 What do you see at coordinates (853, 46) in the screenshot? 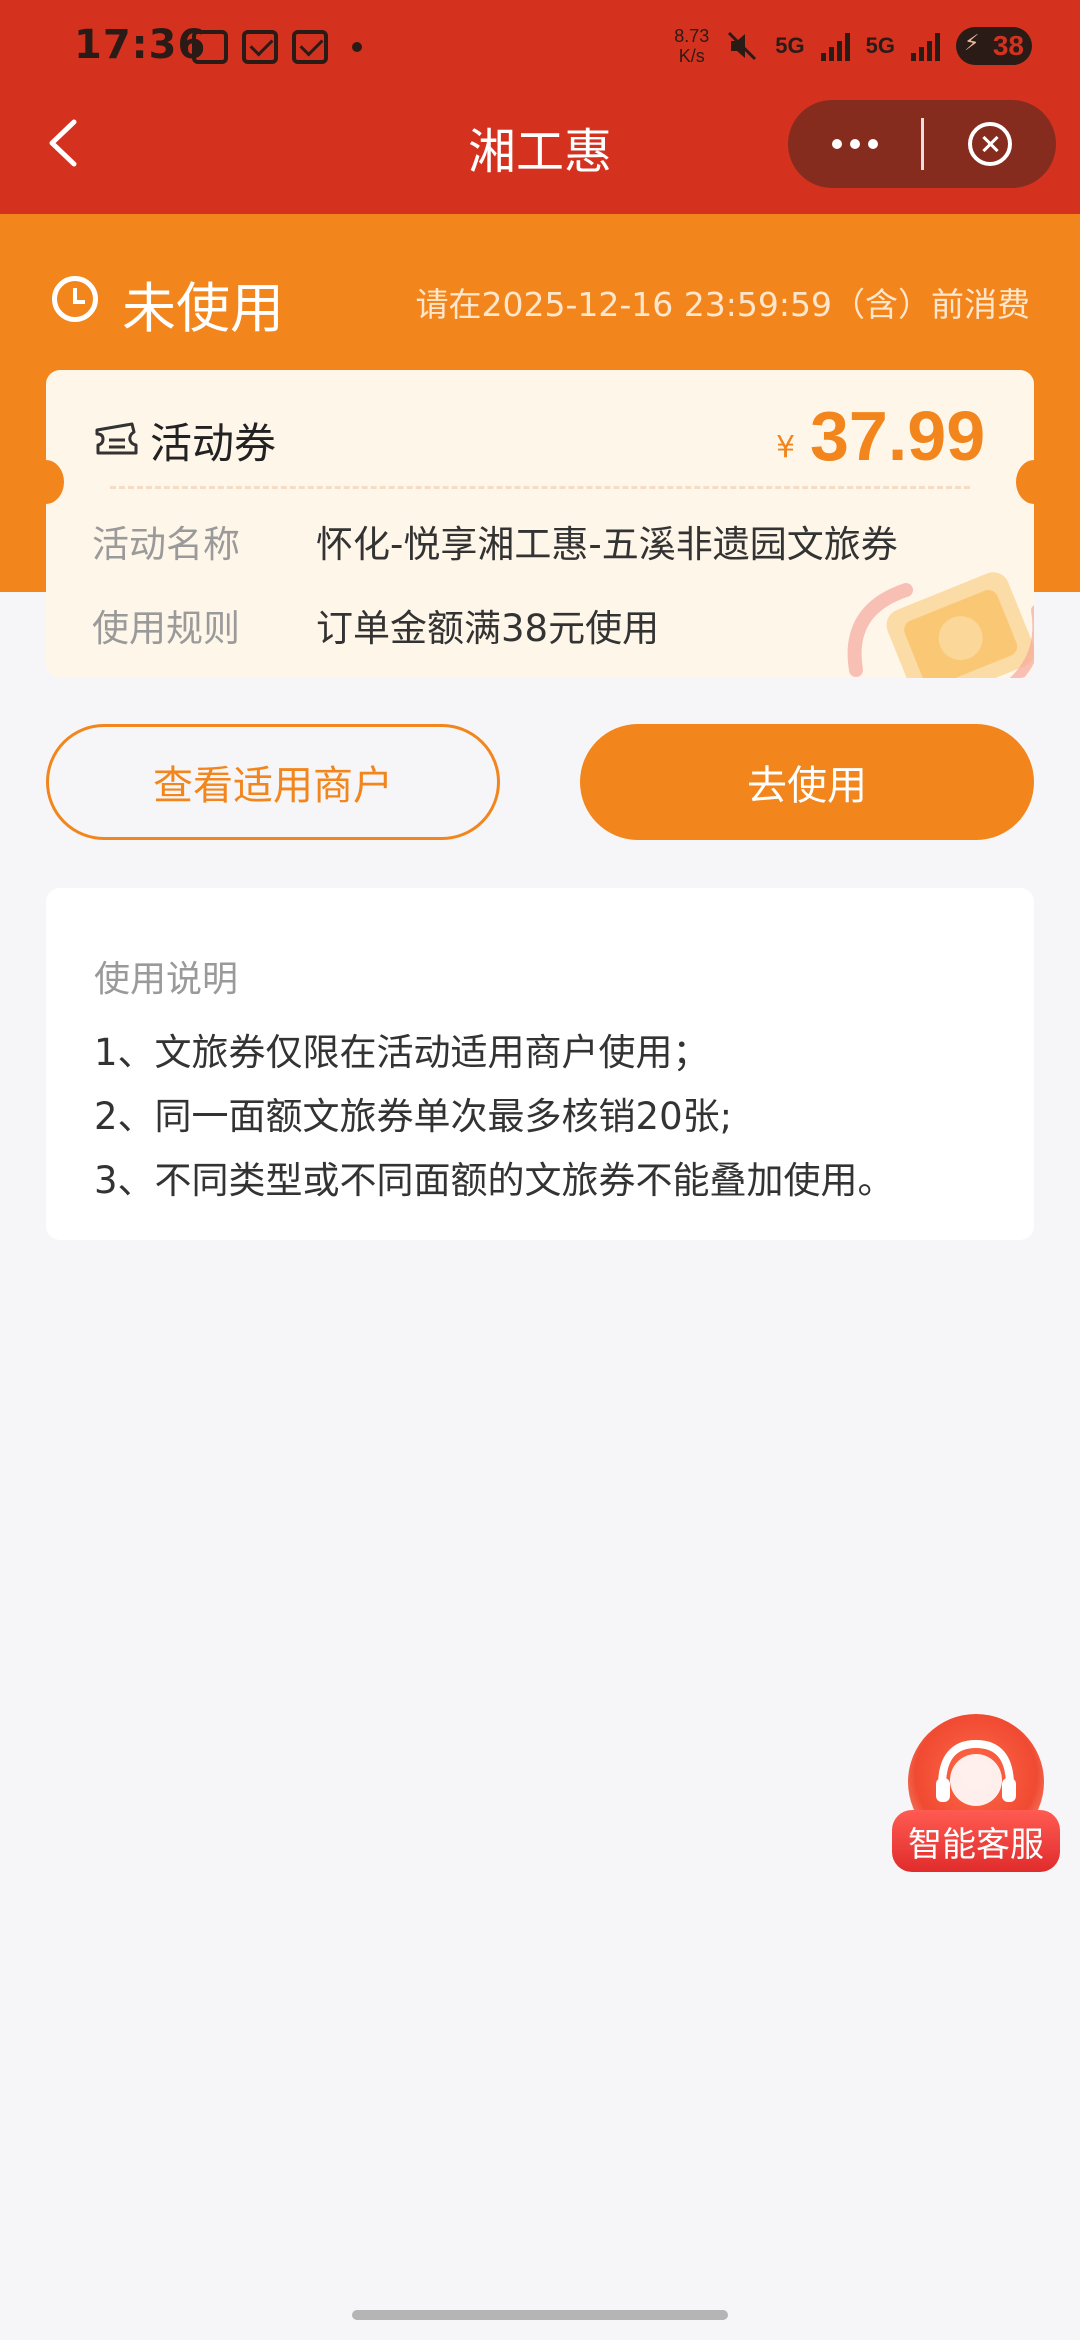
I see `status-system-icons: 8.73 K/s 5G 5G 38` at bounding box center [853, 46].